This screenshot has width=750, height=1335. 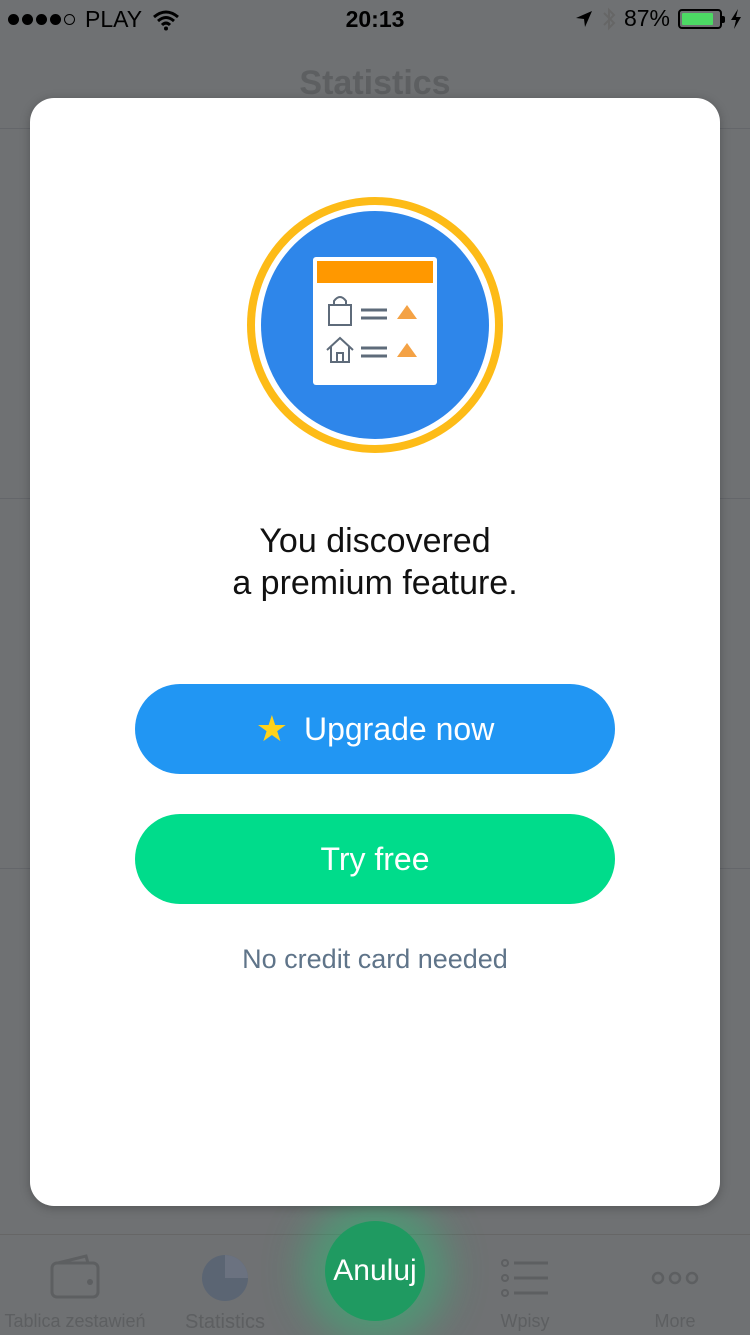 I want to click on tab-label: Wpisy, so click(x=525, y=1321).